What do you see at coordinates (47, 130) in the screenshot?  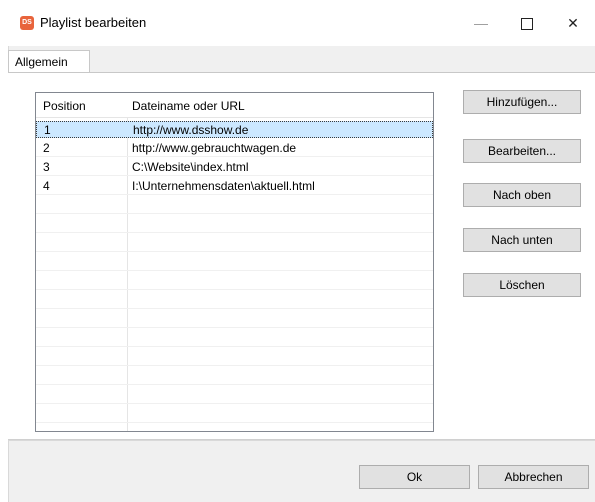 I see `row-position: 1` at bounding box center [47, 130].